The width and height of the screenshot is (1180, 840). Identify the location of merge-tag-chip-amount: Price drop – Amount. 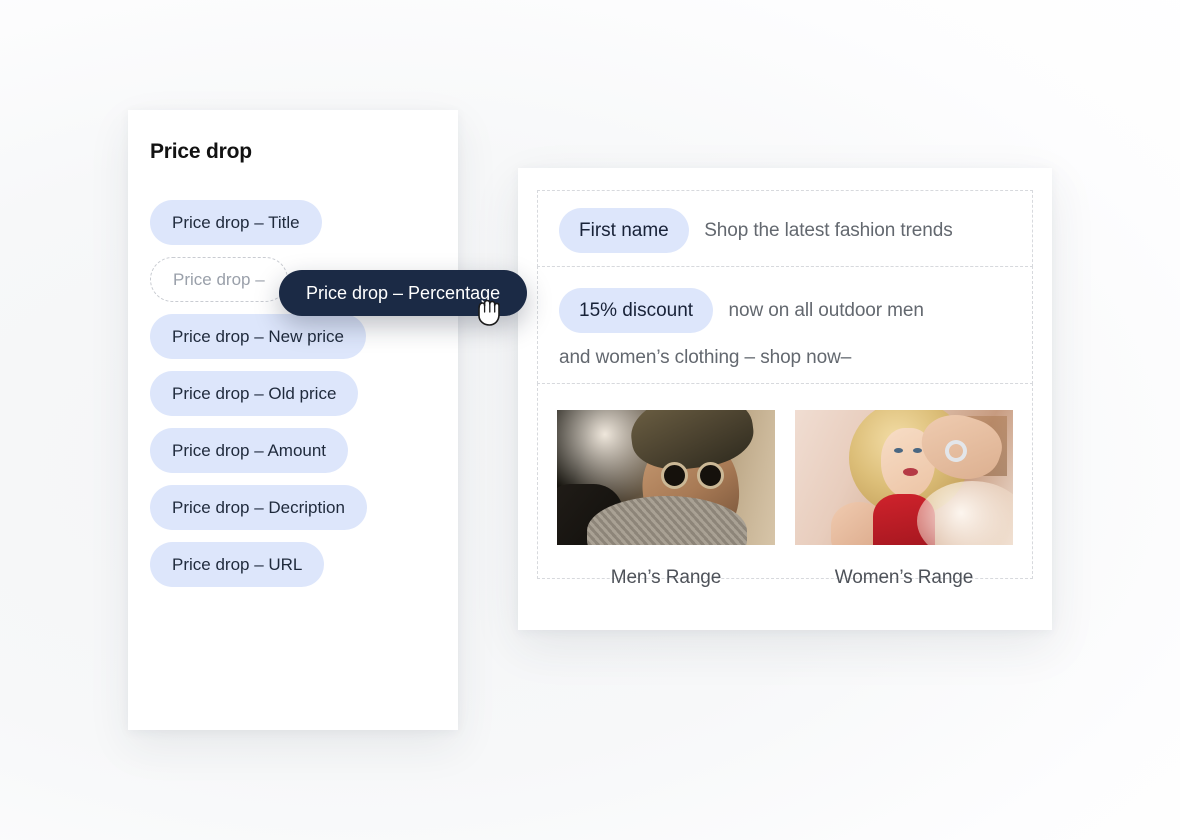
(249, 450).